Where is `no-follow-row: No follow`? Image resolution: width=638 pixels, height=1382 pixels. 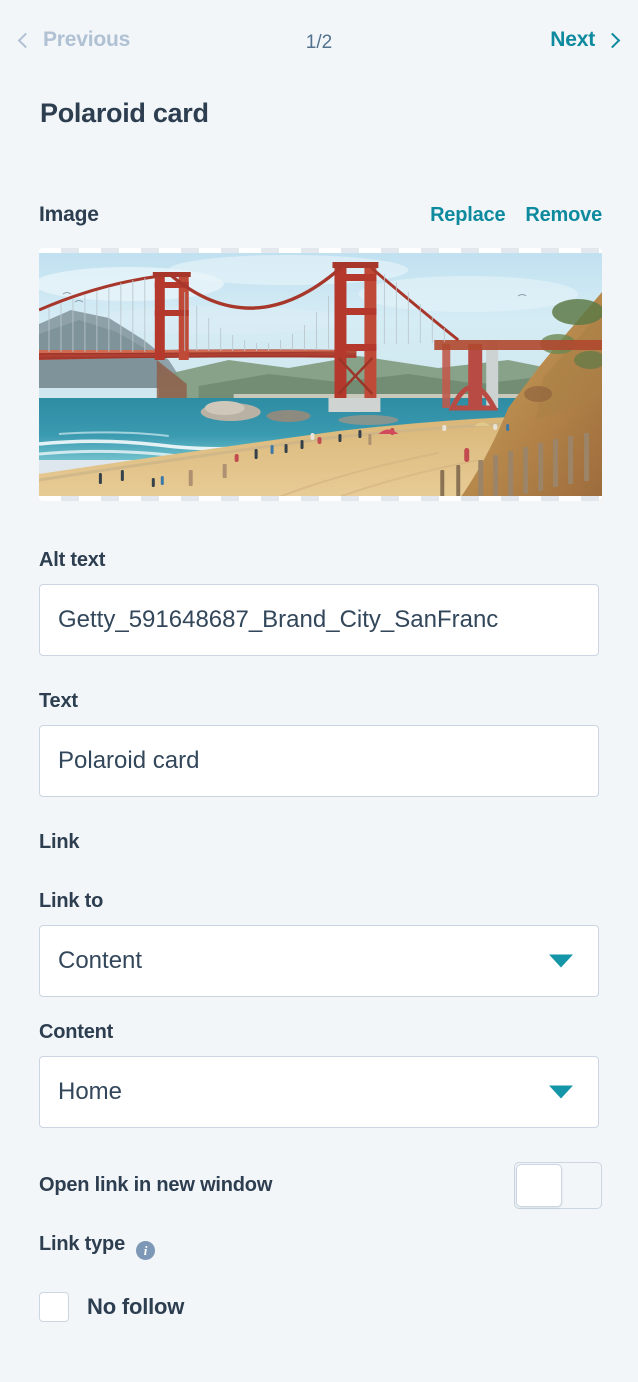 no-follow-row: No follow is located at coordinates (319, 1307).